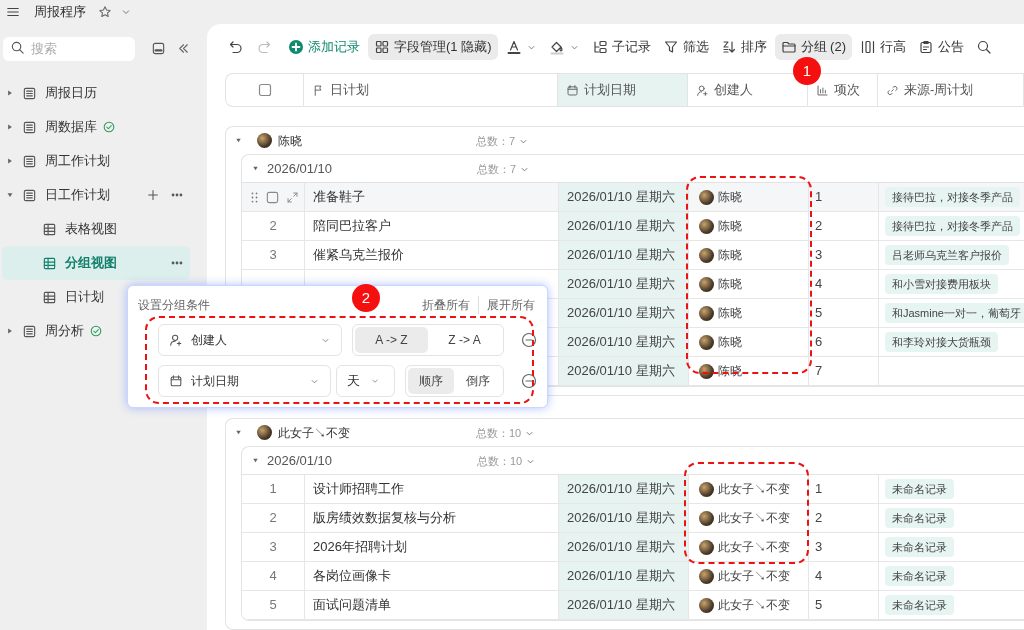 This screenshot has height=630, width=1024. I want to click on sidebar-item: 日工作计划, so click(96, 195).